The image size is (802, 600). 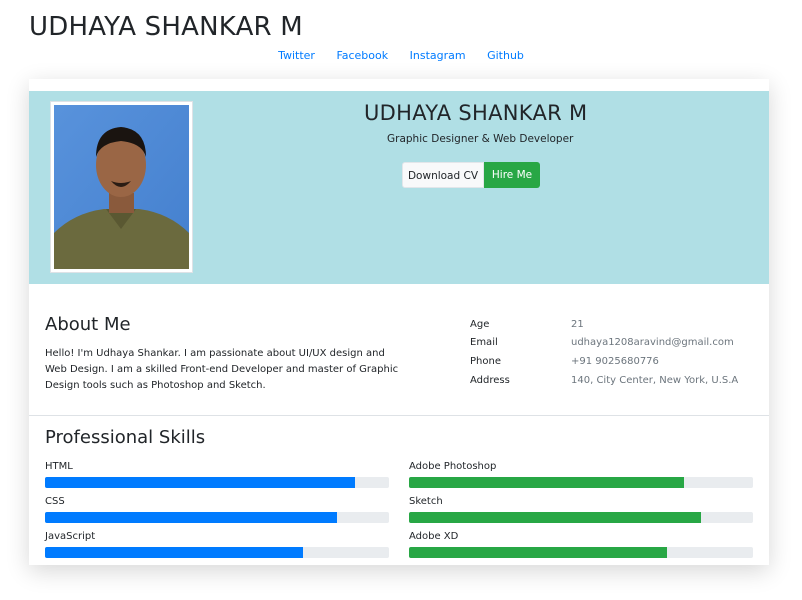 I want to click on info-row-email: Email udhaya1208aravind@gmail.com, so click(x=619, y=345).